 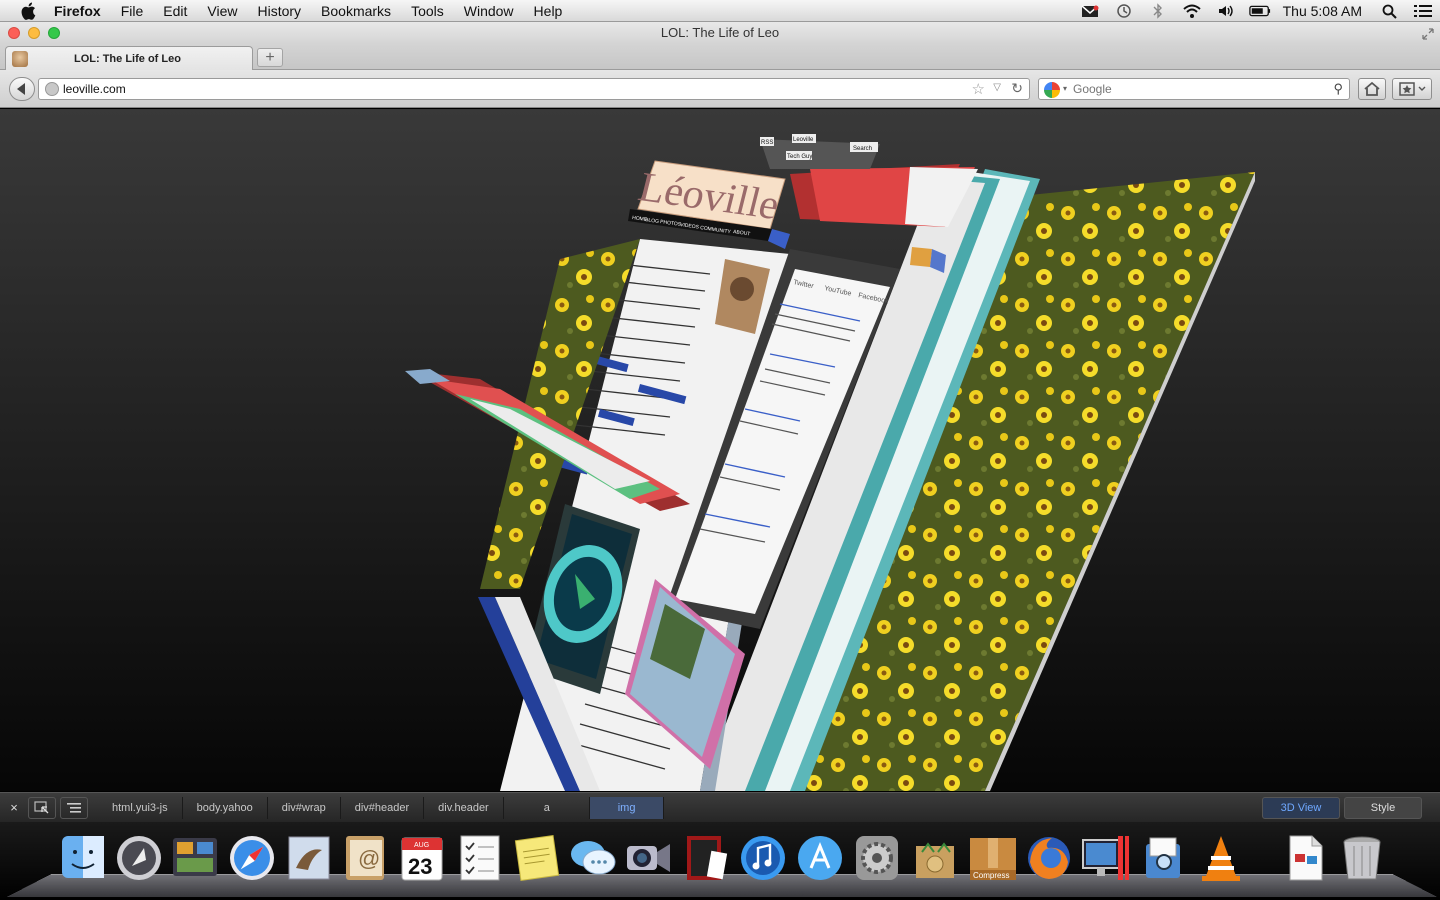 I want to click on bluetooth-icon, so click(x=1158, y=11).